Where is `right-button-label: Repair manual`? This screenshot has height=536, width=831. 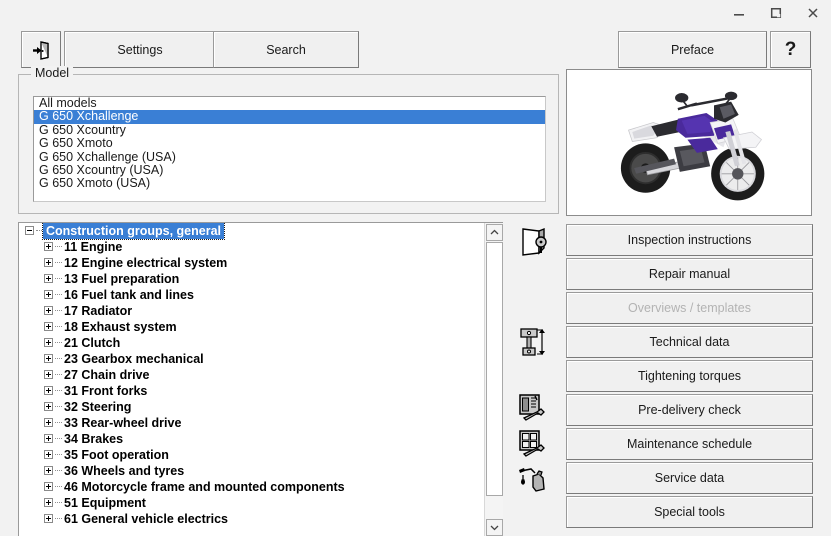
right-button-label: Repair manual is located at coordinates (689, 274).